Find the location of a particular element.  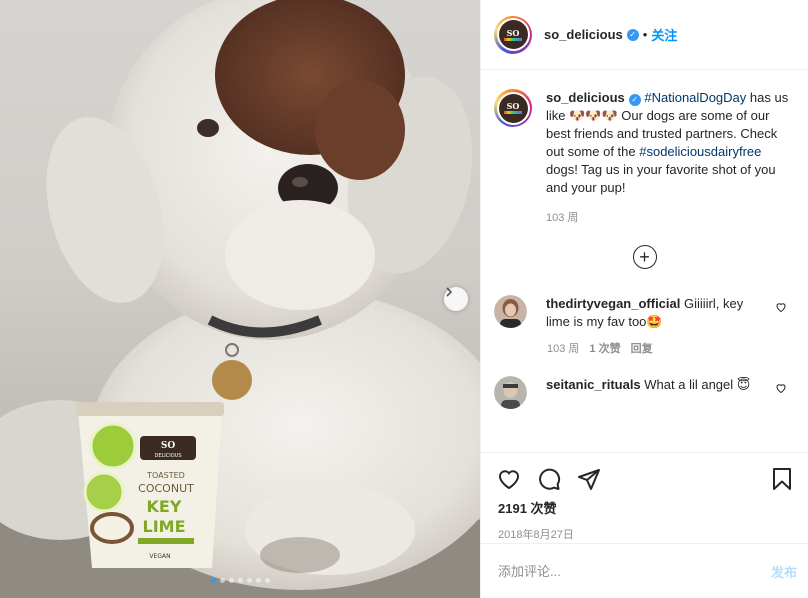

container-flavor1: KEY is located at coordinates (164, 506).